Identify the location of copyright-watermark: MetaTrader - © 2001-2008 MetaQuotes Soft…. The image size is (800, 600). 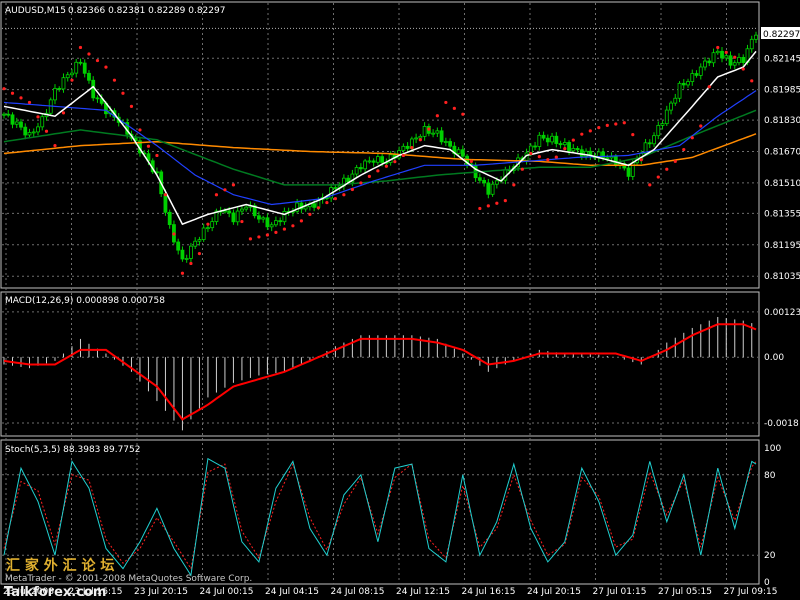
(128, 579).